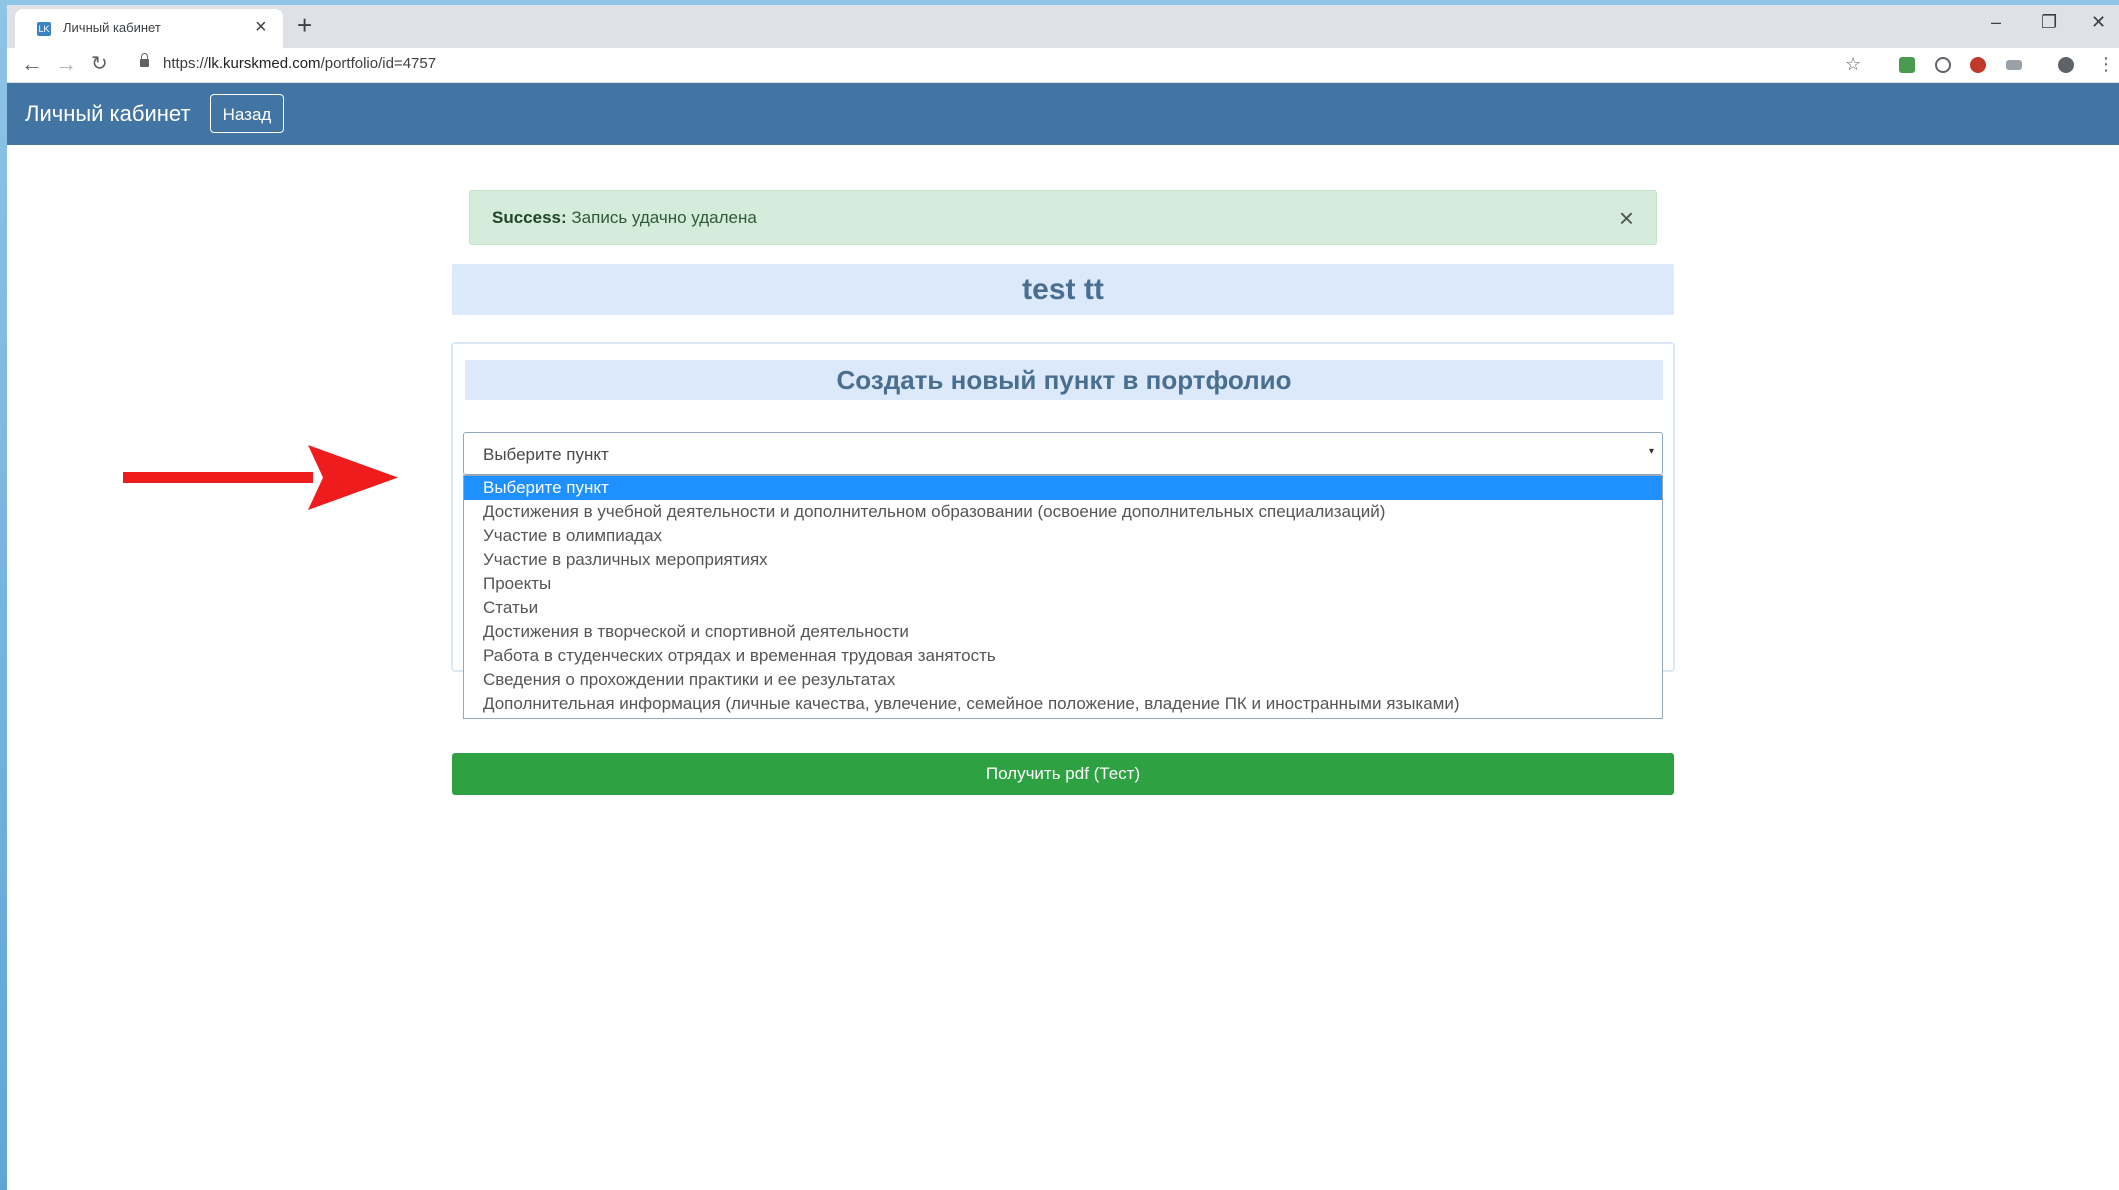 The height and width of the screenshot is (1190, 2119). Describe the element at coordinates (1063, 774) in the screenshot. I see `get-pdf-button: Получить pdf (Тест)` at that location.